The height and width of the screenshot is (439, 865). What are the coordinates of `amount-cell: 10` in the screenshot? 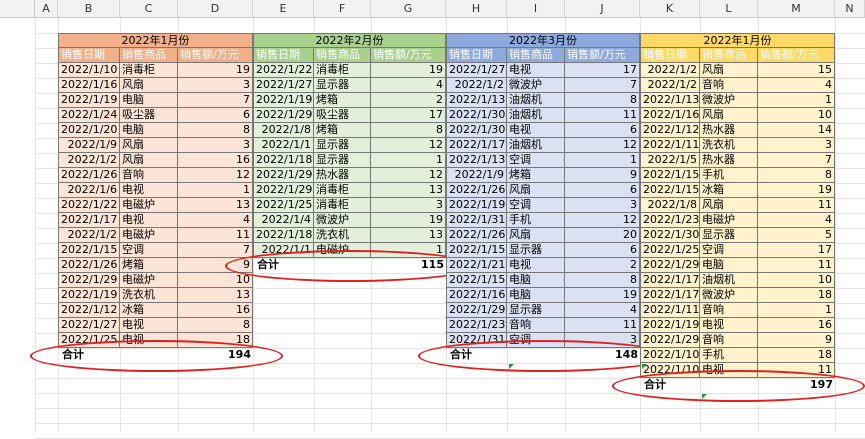 It's located at (796, 280).